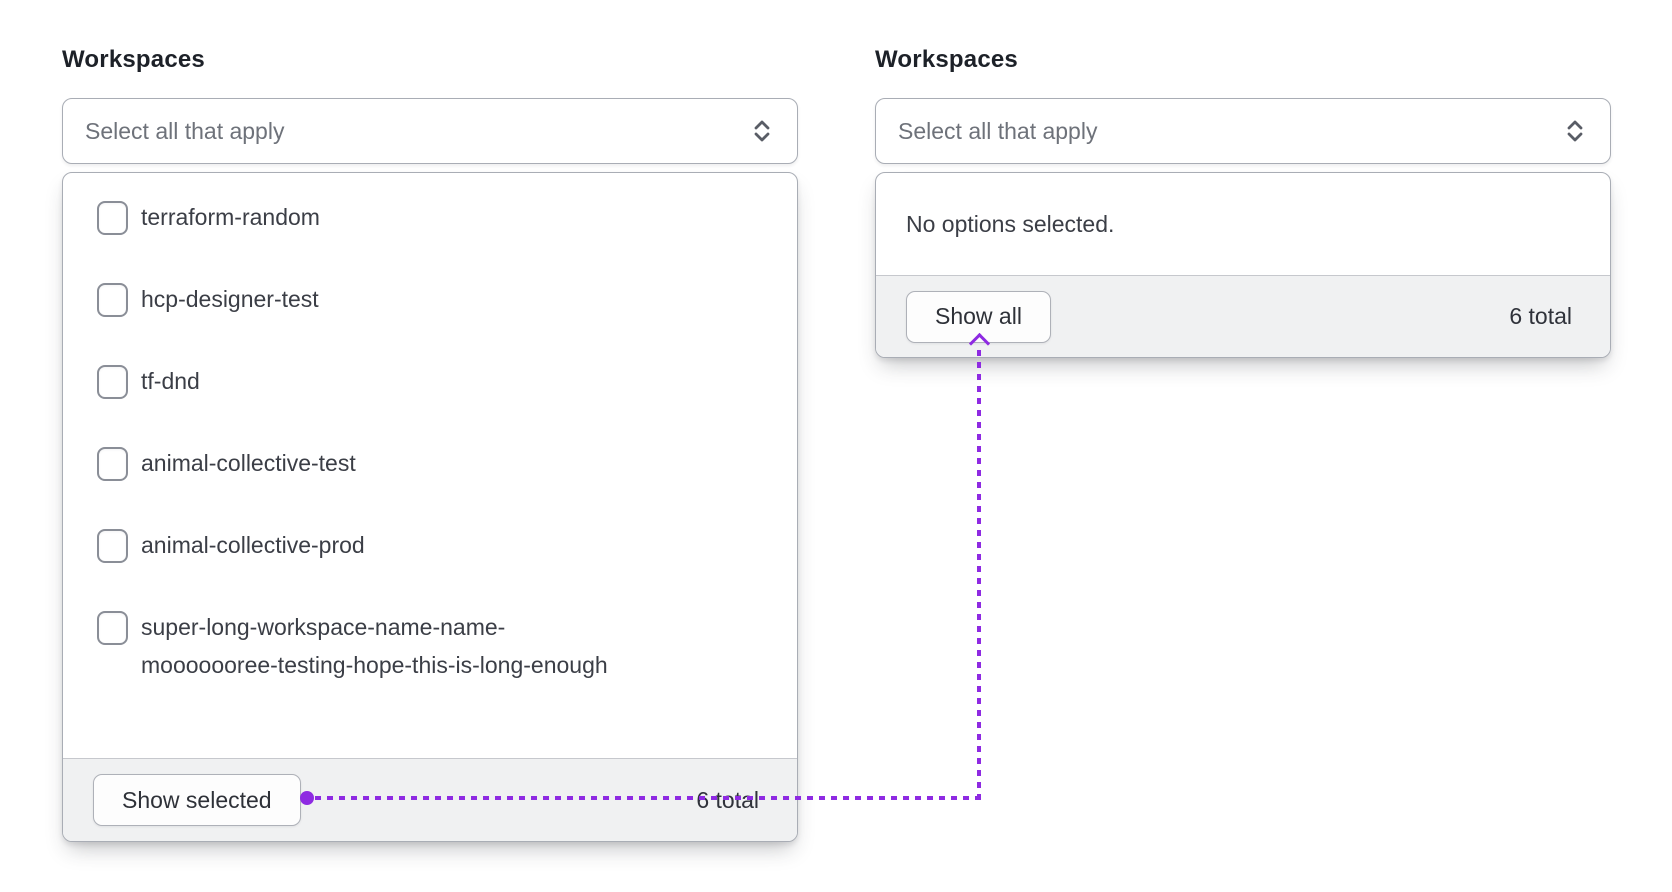  I want to click on option-row: animal-collective-test, so click(435, 463).